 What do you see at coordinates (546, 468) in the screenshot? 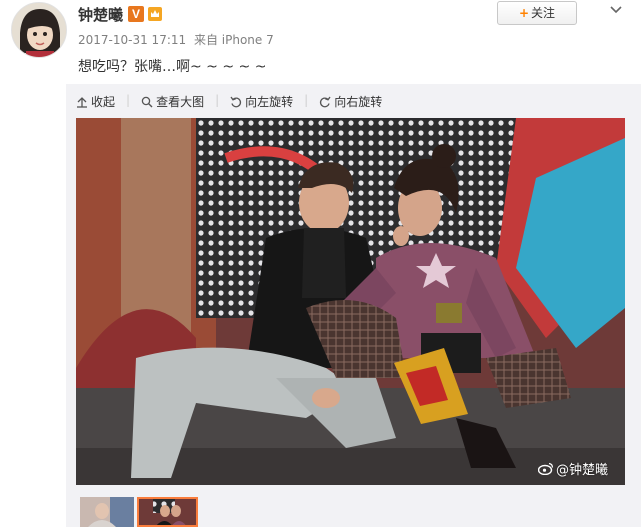
I see `weibo-logo-icon` at bounding box center [546, 468].